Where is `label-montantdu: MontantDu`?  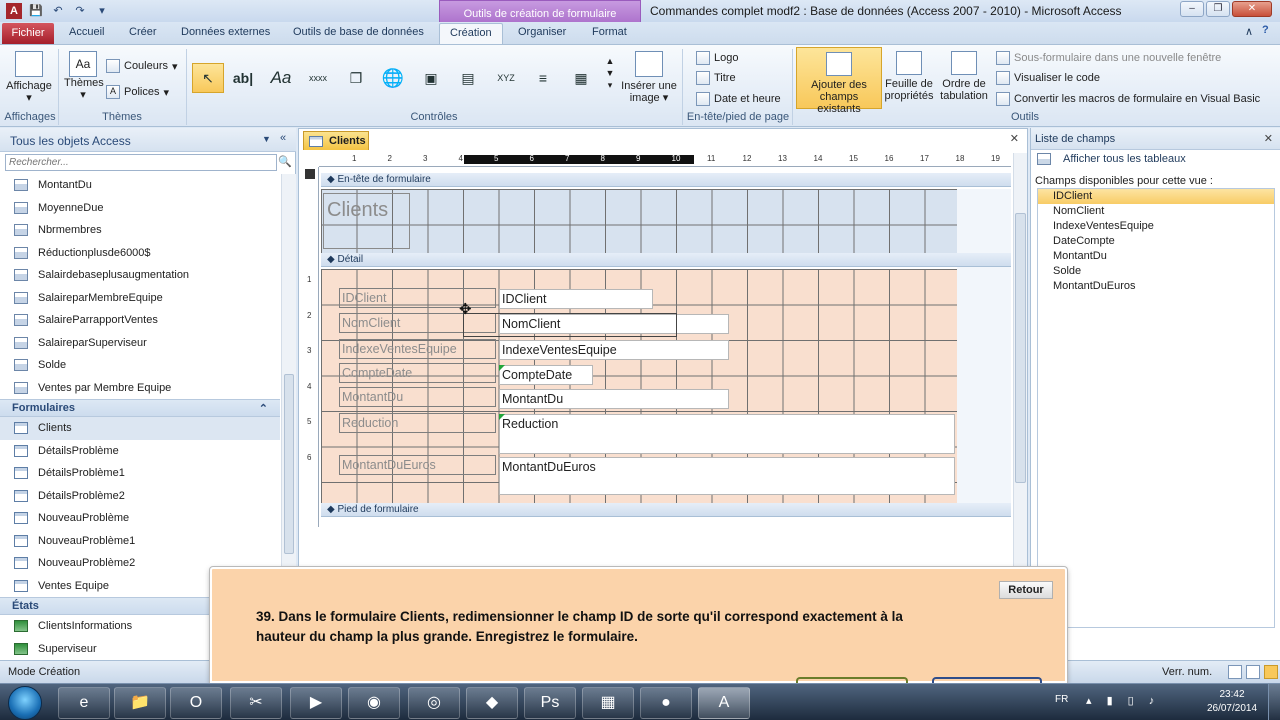
label-montantdu: MontantDu is located at coordinates (417, 397).